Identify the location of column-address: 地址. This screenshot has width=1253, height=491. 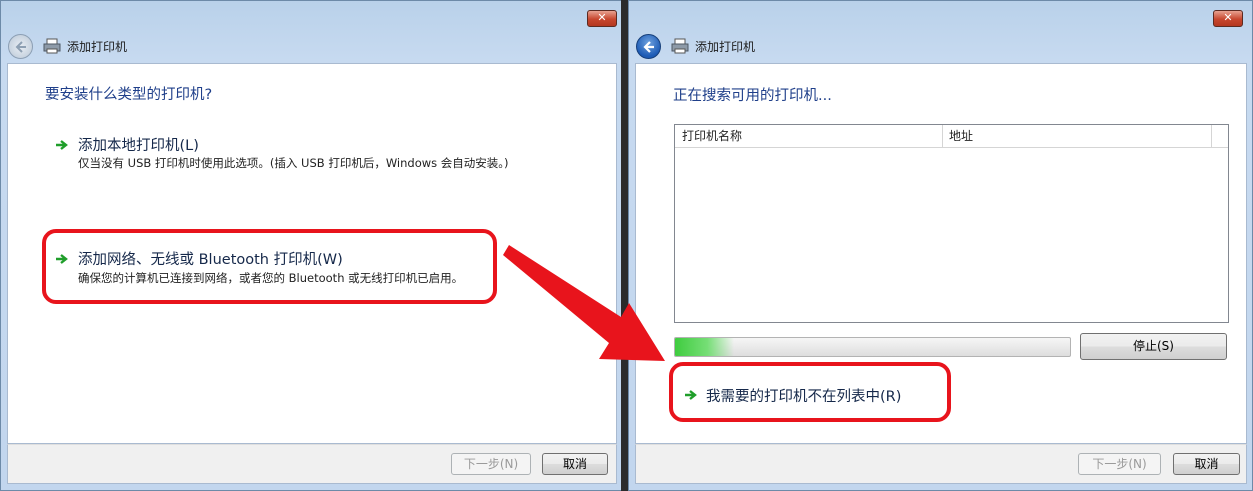
(961, 136).